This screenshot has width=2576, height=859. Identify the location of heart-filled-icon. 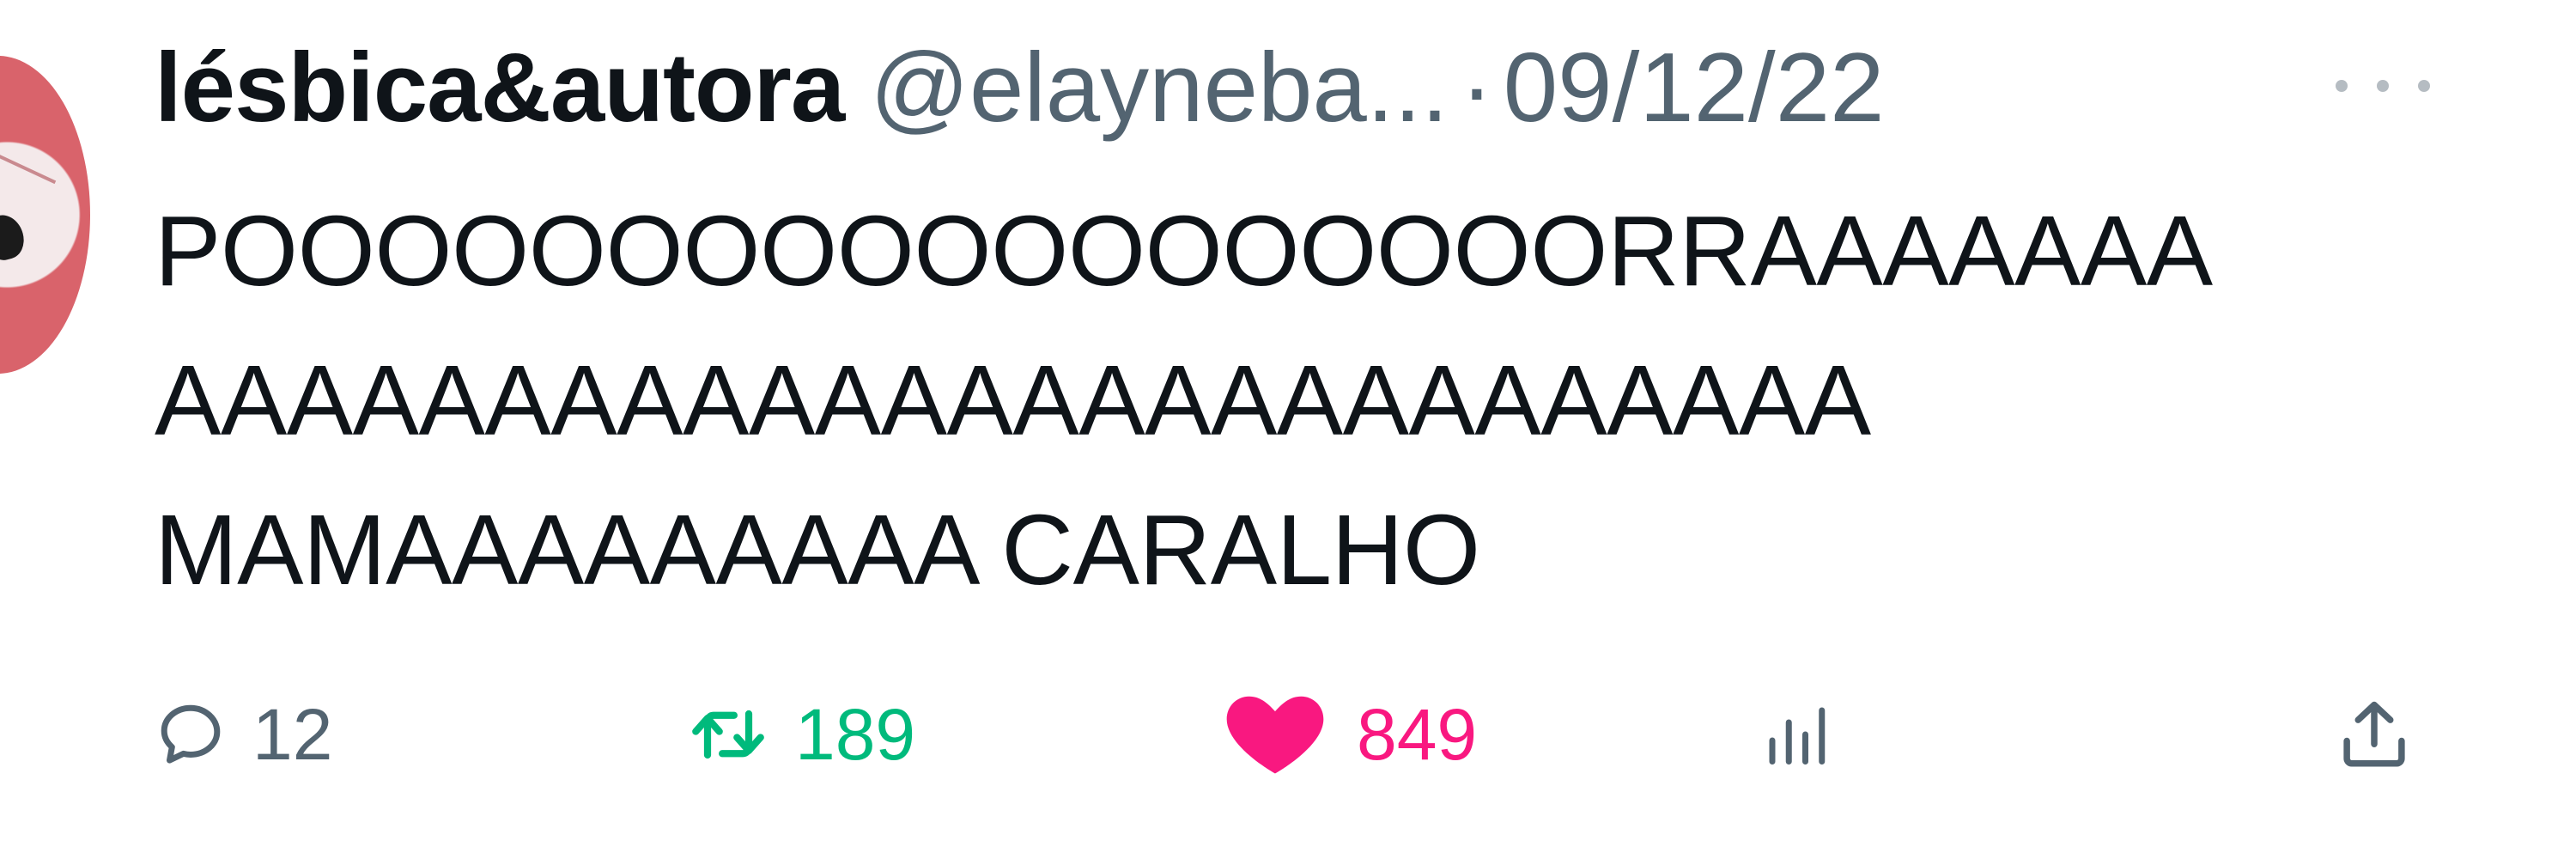
(1275, 735).